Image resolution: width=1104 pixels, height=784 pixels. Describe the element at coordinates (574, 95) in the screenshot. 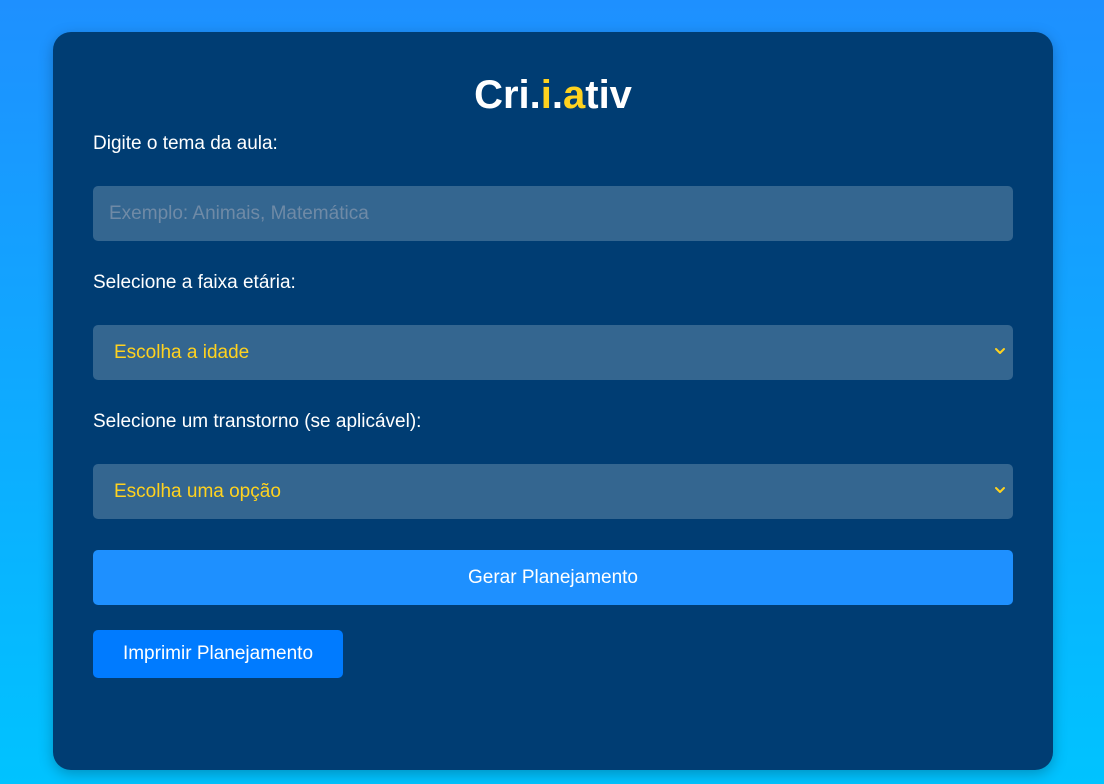

I see `title-accent: a` at that location.